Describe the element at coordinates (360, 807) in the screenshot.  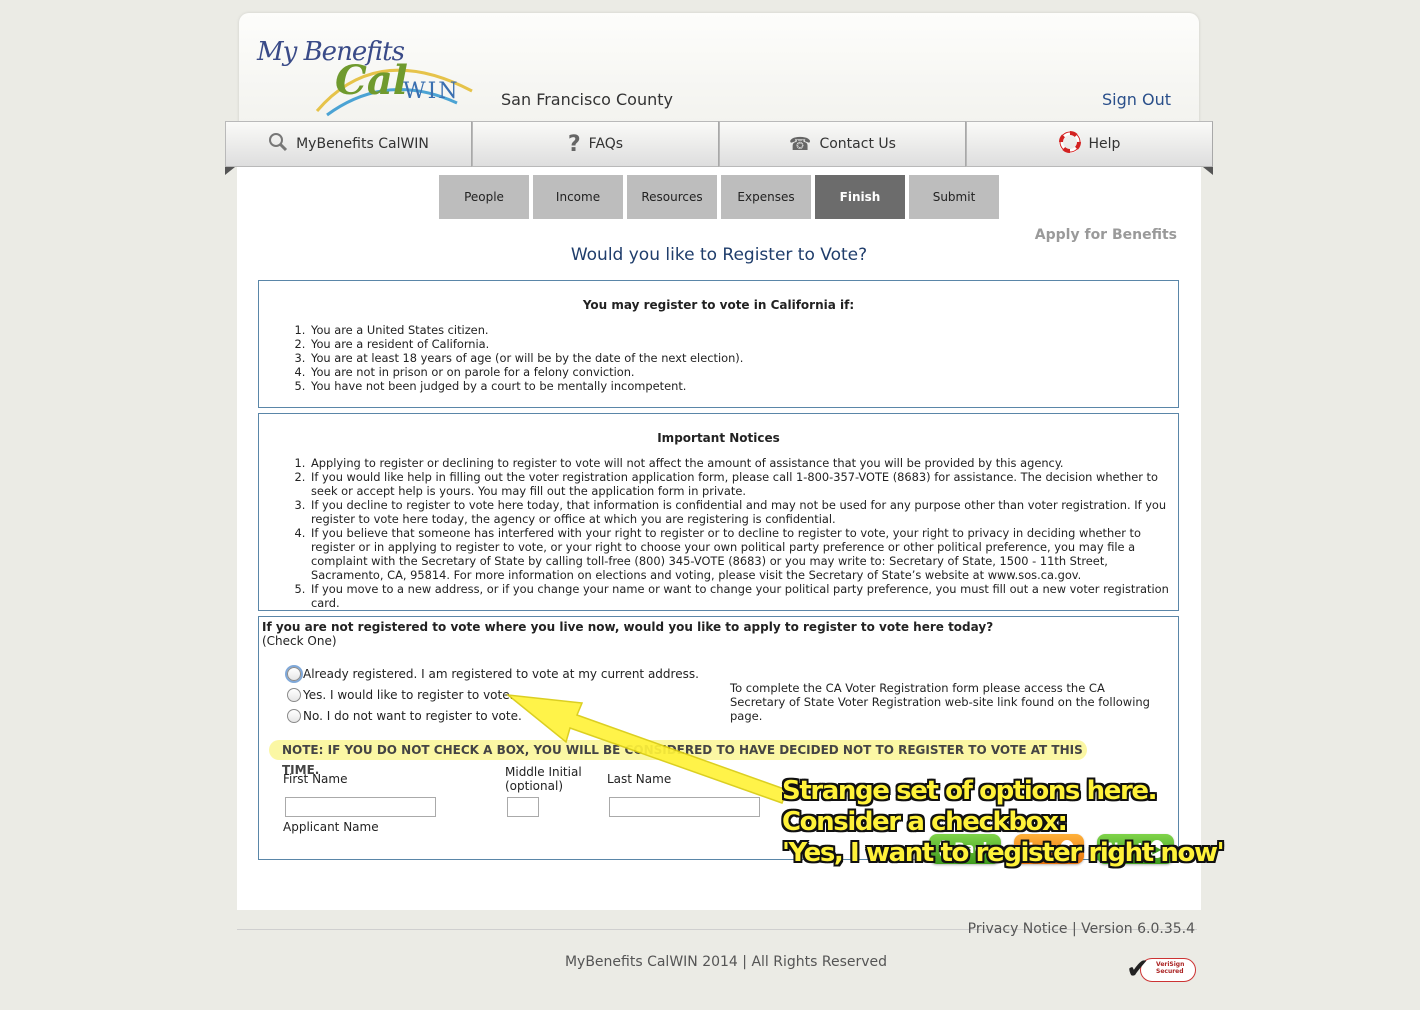
I see `first-name-input` at that location.